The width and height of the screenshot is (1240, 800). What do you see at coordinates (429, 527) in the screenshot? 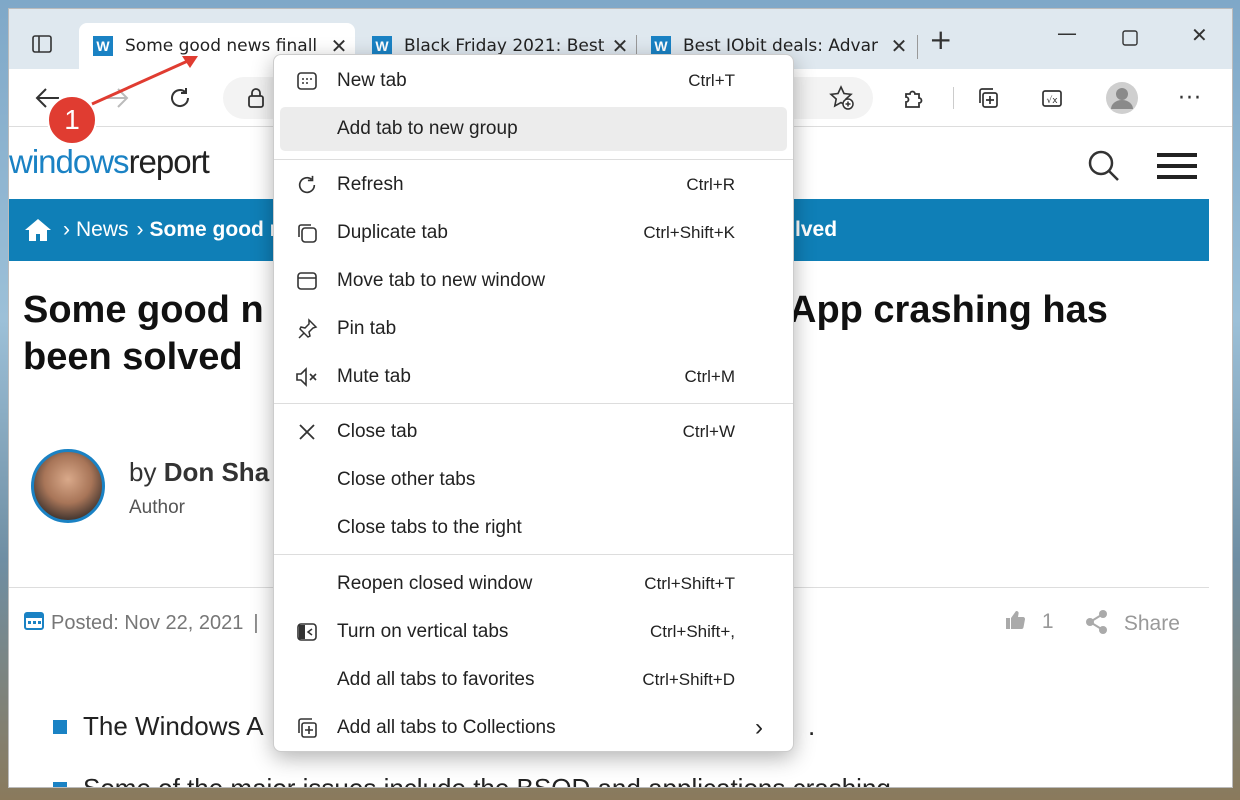
I see `menu-item-label: Close tabs to the right` at bounding box center [429, 527].